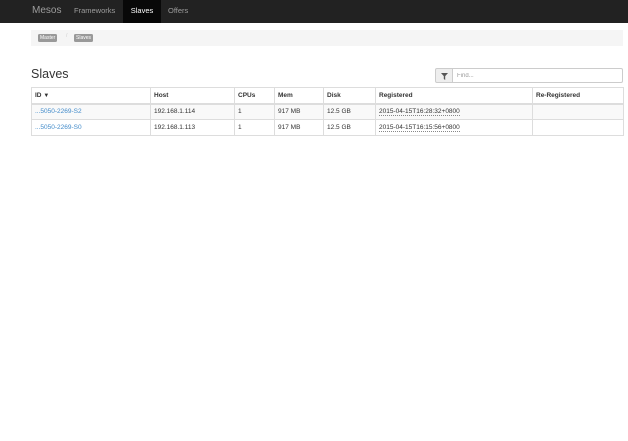 This screenshot has width=628, height=441. What do you see at coordinates (254, 96) in the screenshot?
I see `column-header-cpus: CPUs` at bounding box center [254, 96].